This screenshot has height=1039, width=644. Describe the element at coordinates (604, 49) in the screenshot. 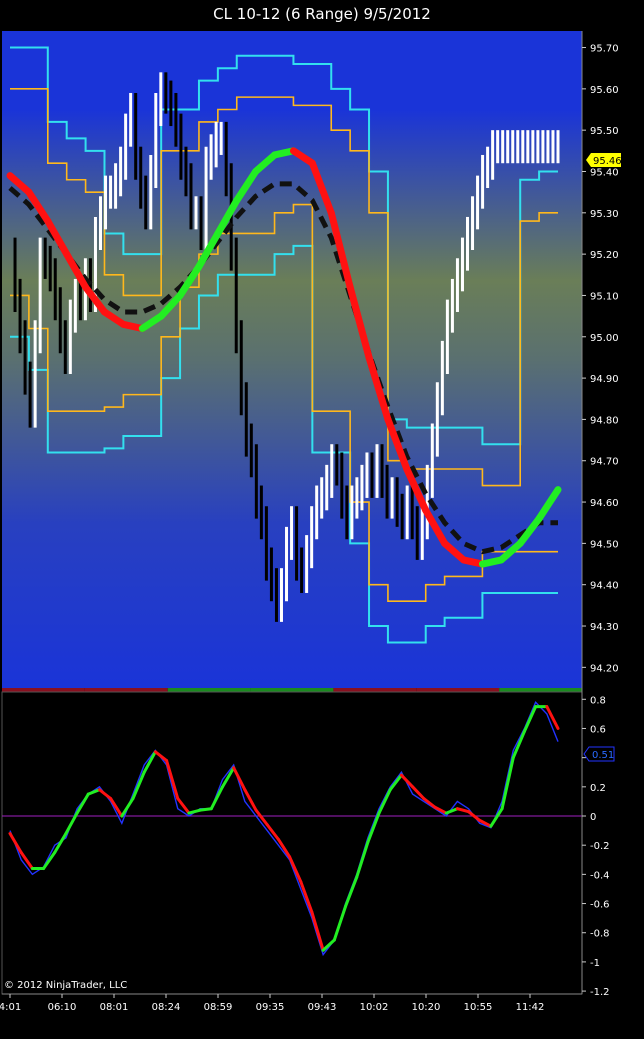

I see `price-tick-label: 95.70` at that location.